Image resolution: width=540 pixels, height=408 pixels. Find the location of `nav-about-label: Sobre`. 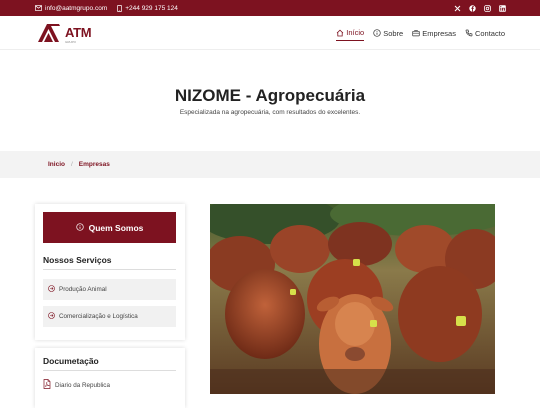

nav-about-label: Sobre is located at coordinates (393, 33).